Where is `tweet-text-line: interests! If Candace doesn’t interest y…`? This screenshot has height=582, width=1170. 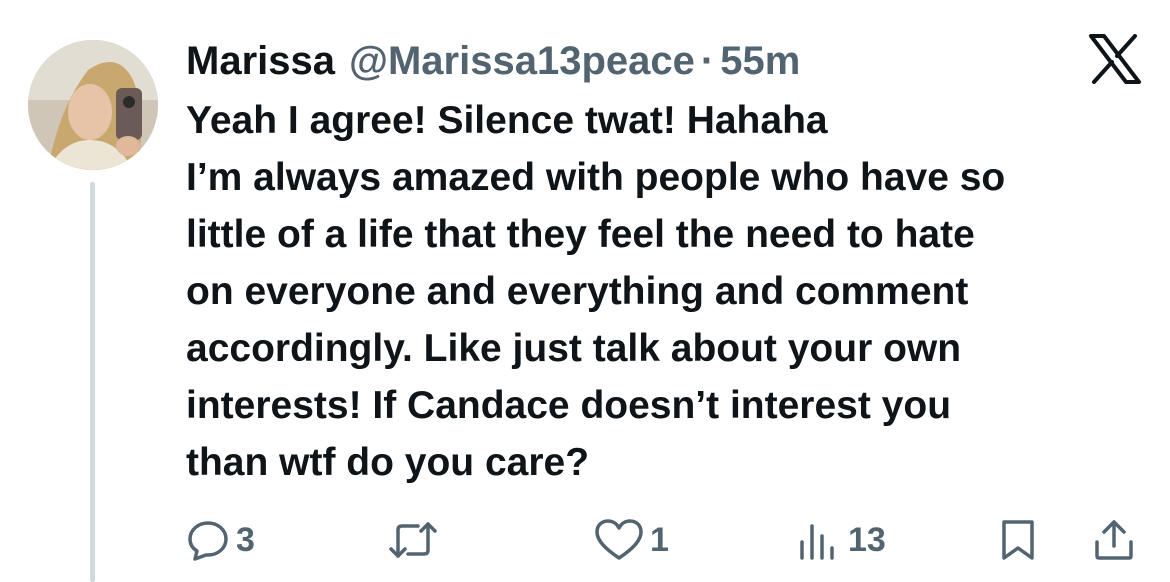
tweet-text-line: interests! If Candace doesn’t interest y… is located at coordinates (569, 405).